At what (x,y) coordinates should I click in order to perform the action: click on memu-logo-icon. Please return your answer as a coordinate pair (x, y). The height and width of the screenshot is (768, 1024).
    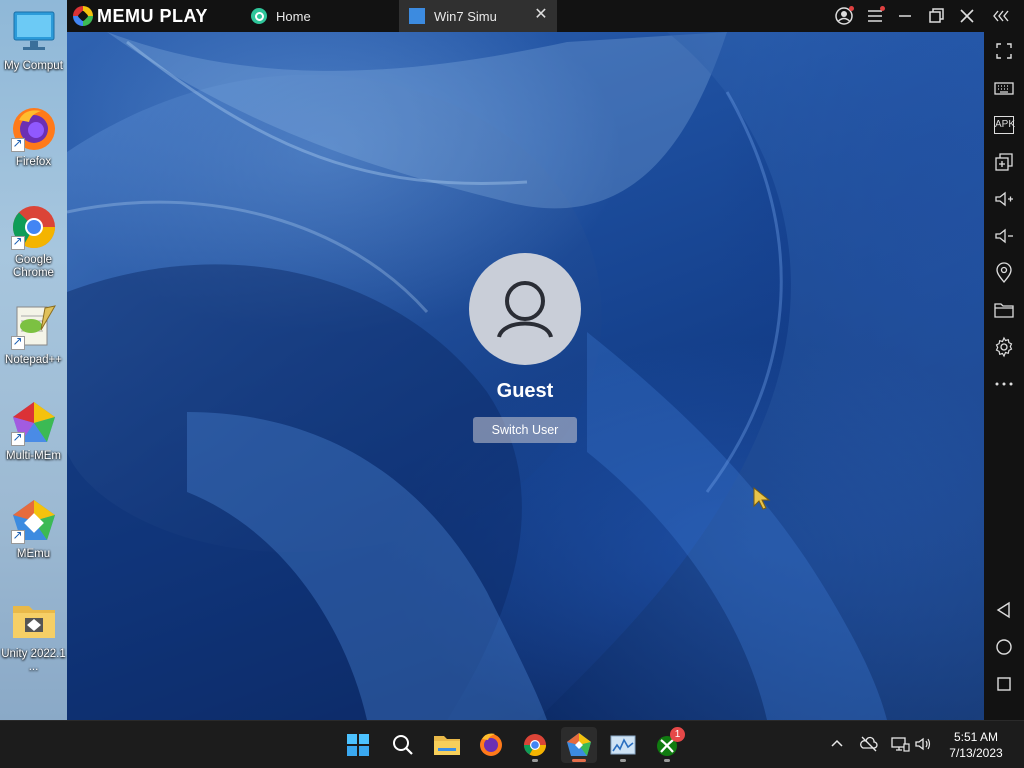
    Looking at the image, I should click on (83, 16).